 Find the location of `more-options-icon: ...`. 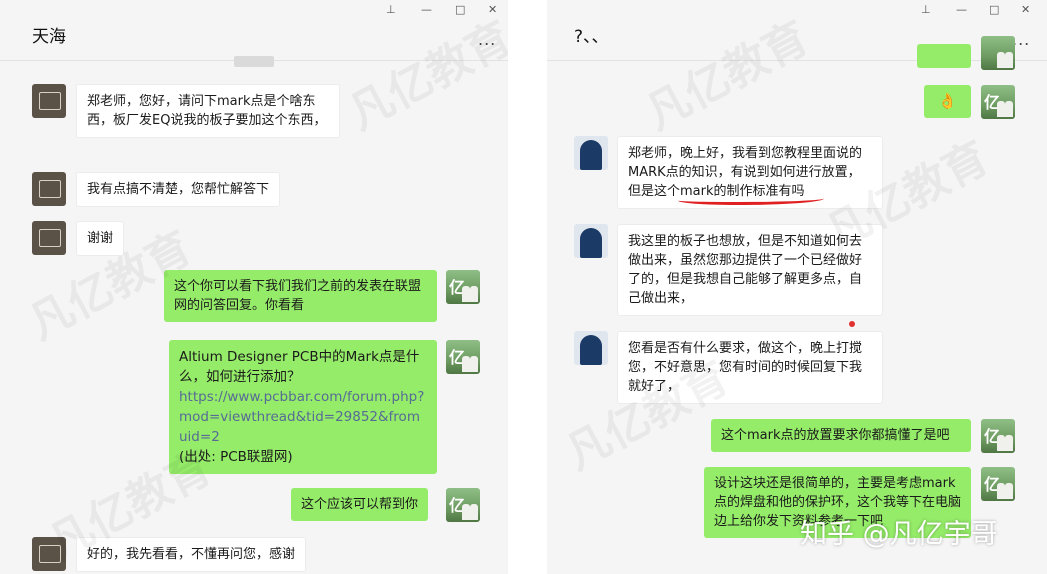

more-options-icon: ... is located at coordinates (487, 39).